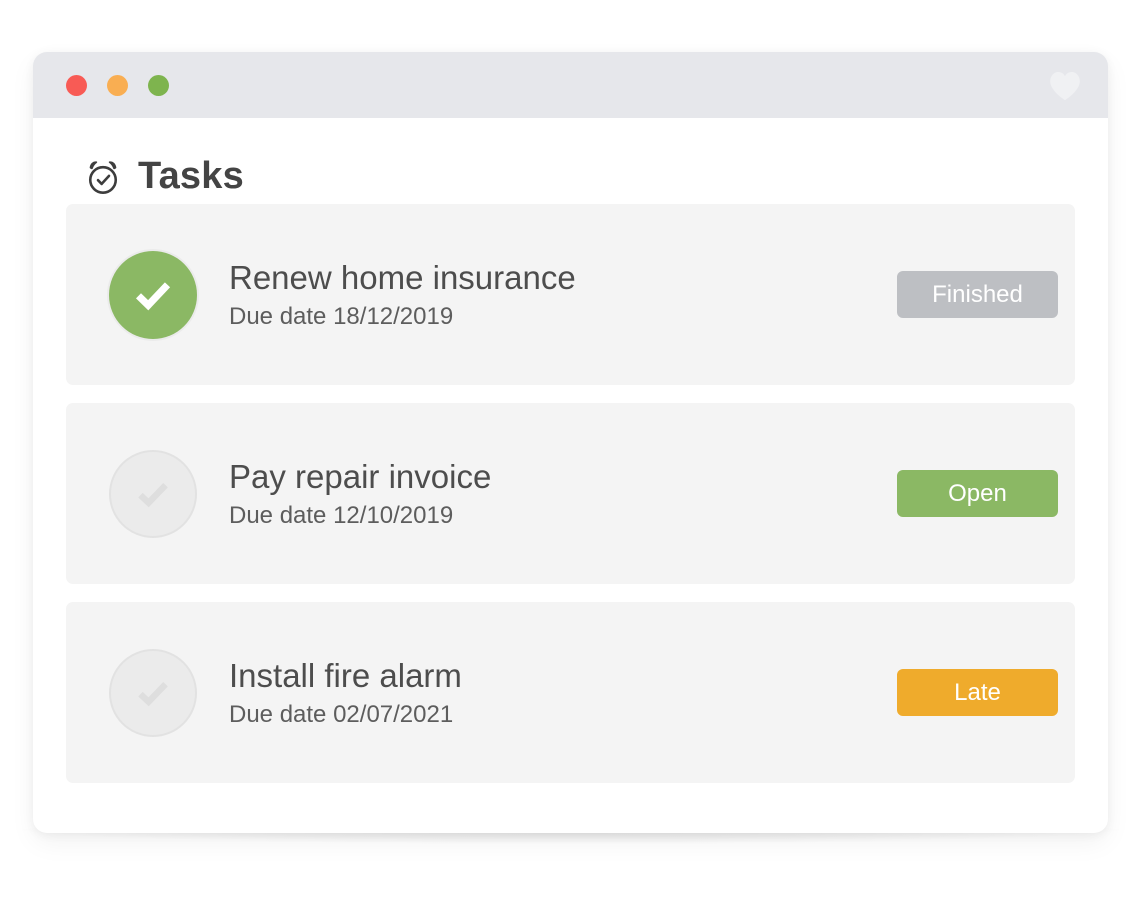 The height and width of the screenshot is (900, 1140). Describe the element at coordinates (76, 85) in the screenshot. I see `close-button` at that location.